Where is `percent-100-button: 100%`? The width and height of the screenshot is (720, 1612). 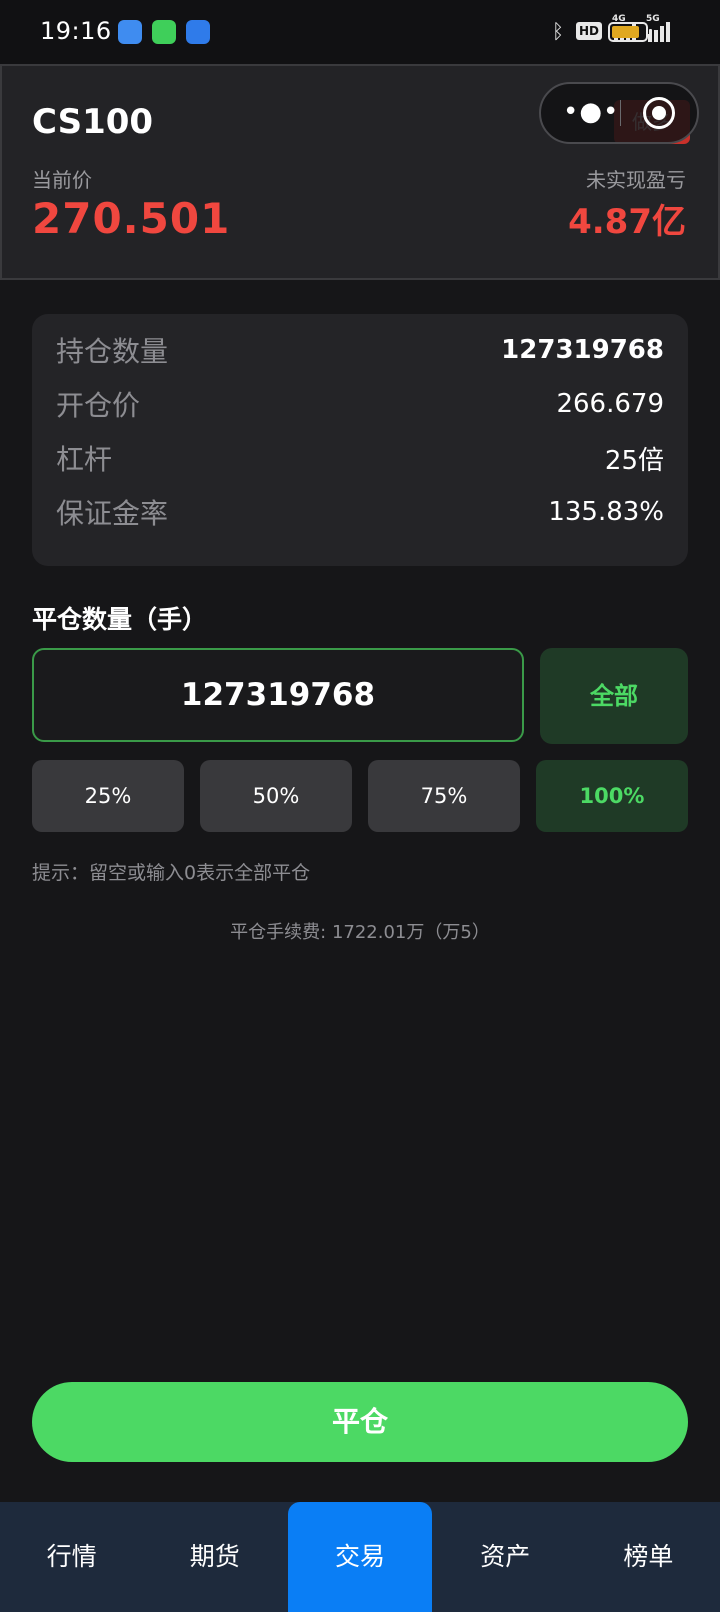
percent-100-button: 100% is located at coordinates (612, 796).